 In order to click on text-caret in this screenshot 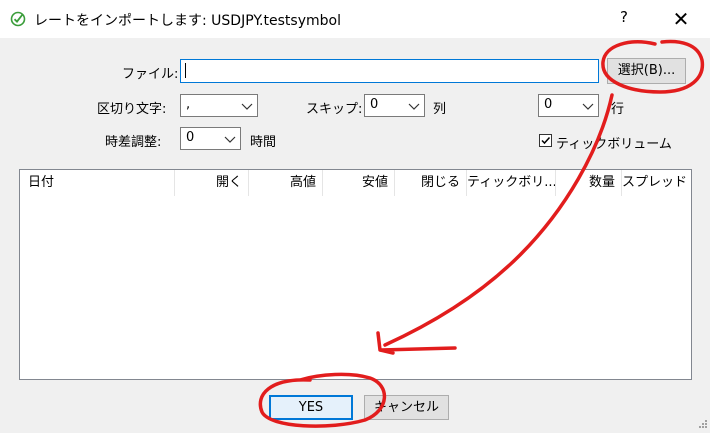, I will do `click(185, 70)`.